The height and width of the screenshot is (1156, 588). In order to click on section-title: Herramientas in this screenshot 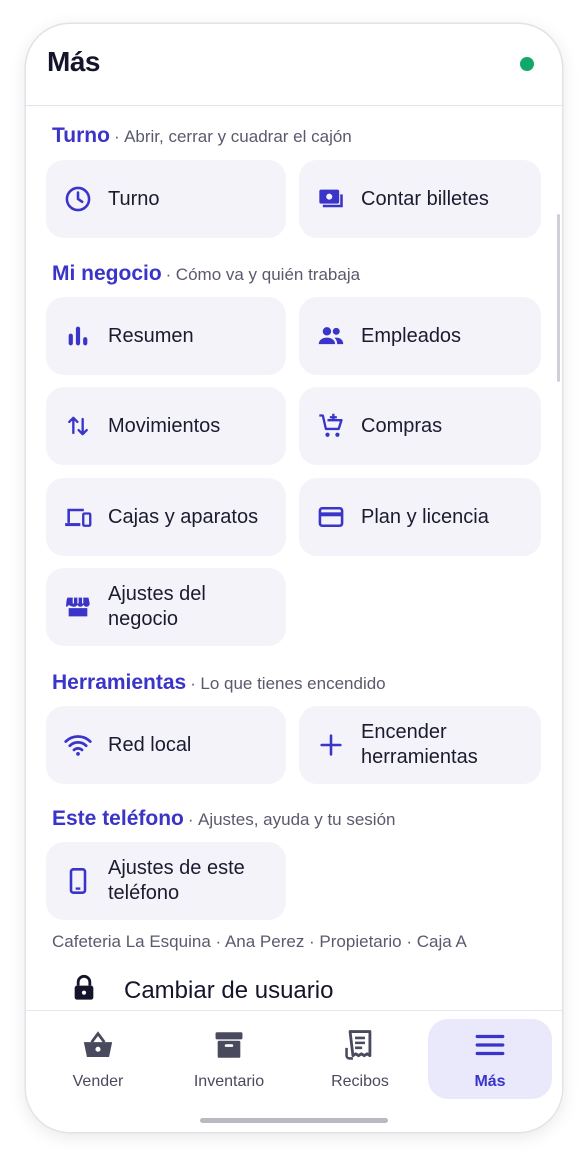, I will do `click(119, 682)`.